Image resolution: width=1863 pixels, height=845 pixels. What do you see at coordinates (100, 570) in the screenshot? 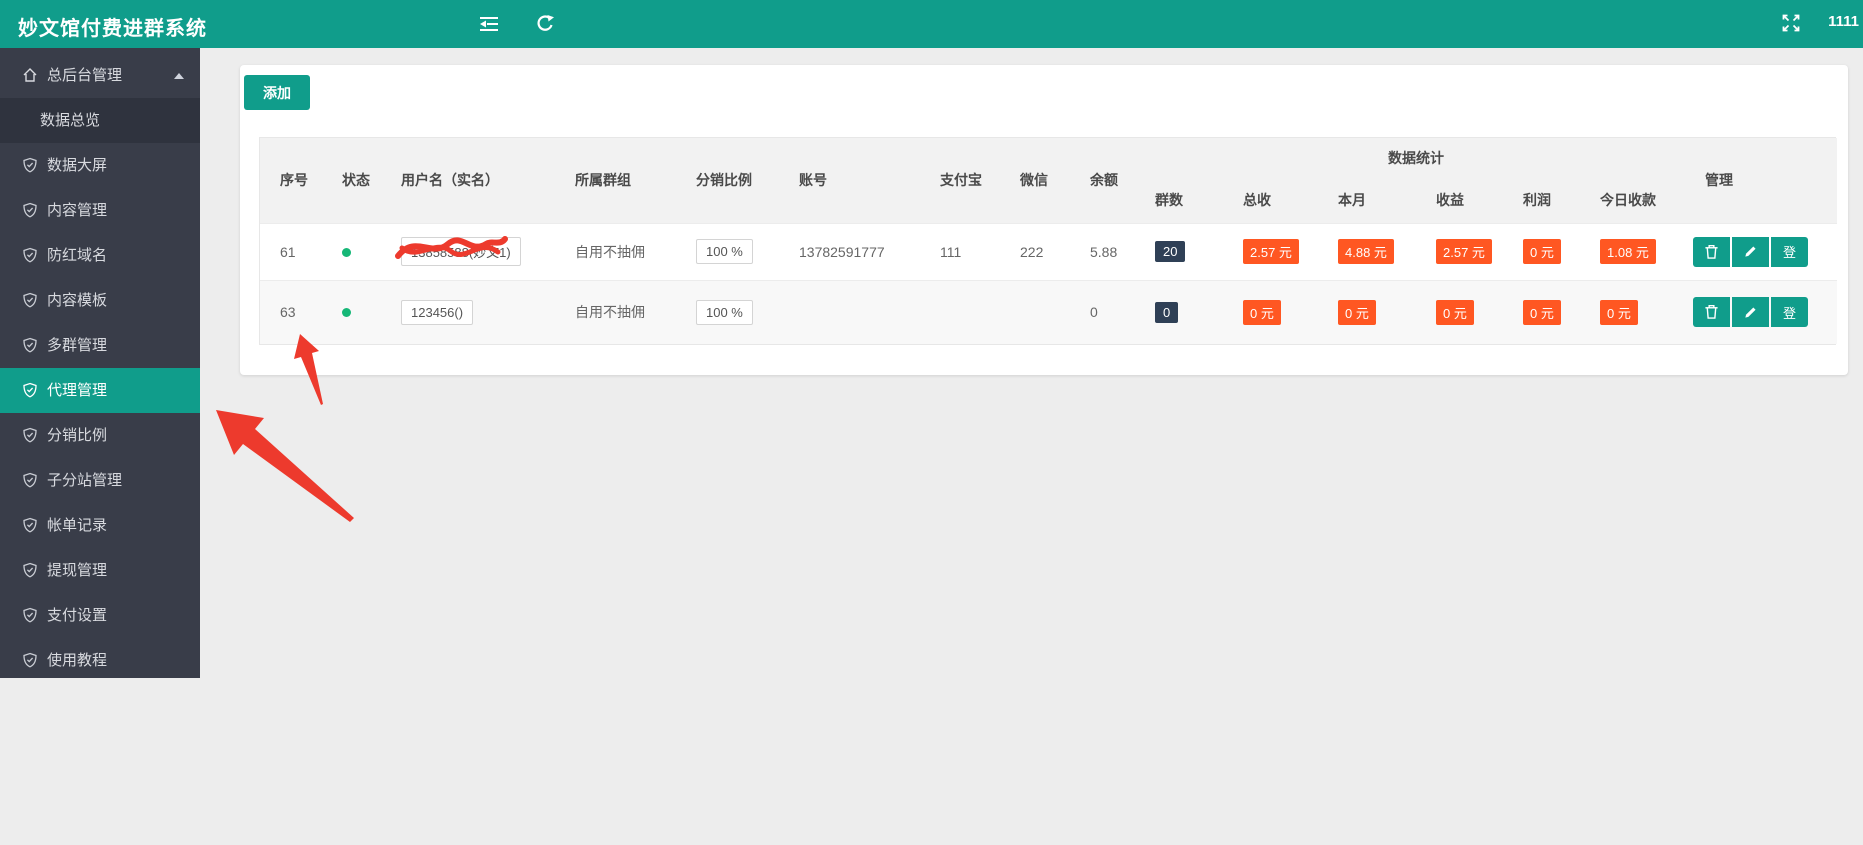
I see `sidebar-item-withdrawal-mgmt: 提现管理` at bounding box center [100, 570].